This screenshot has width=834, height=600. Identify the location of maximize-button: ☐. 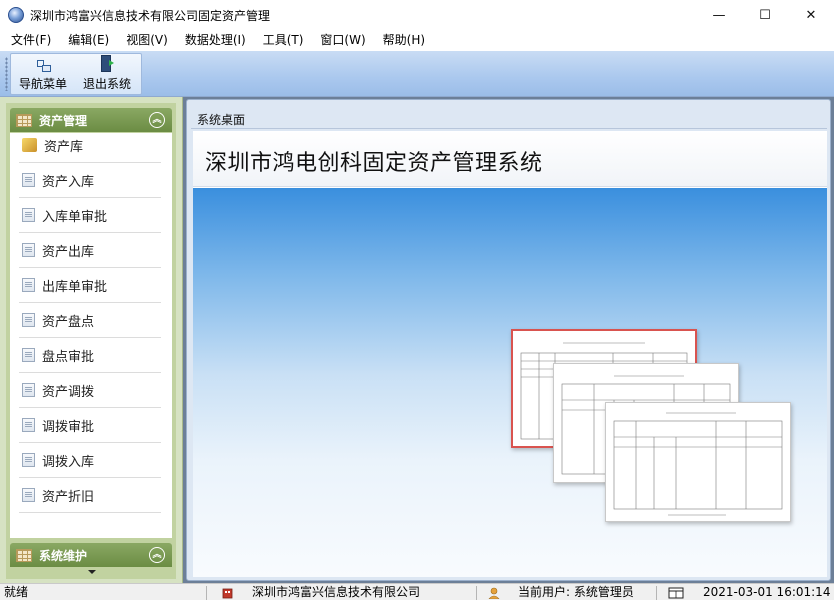
(765, 15).